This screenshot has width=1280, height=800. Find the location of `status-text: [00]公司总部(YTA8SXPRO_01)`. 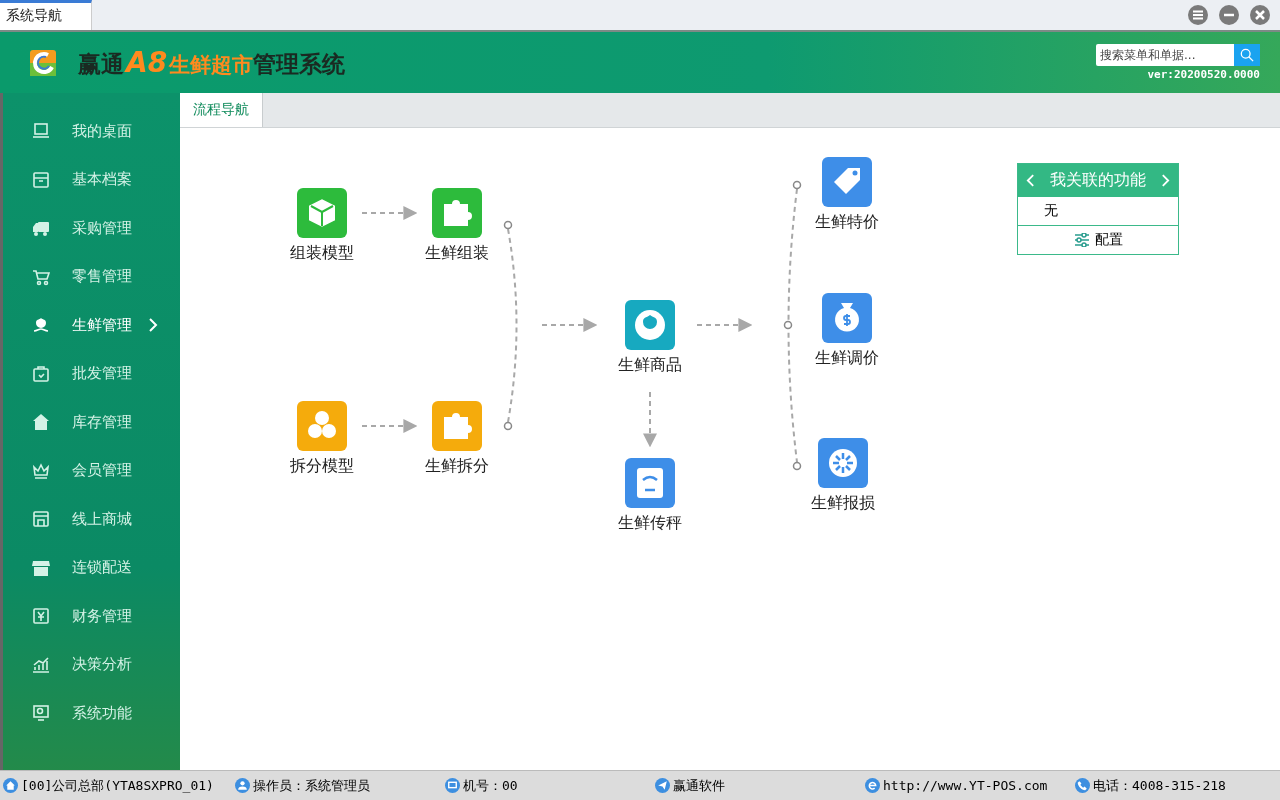

status-text: [00]公司总部(YTA8SXPRO_01) is located at coordinates (117, 785).